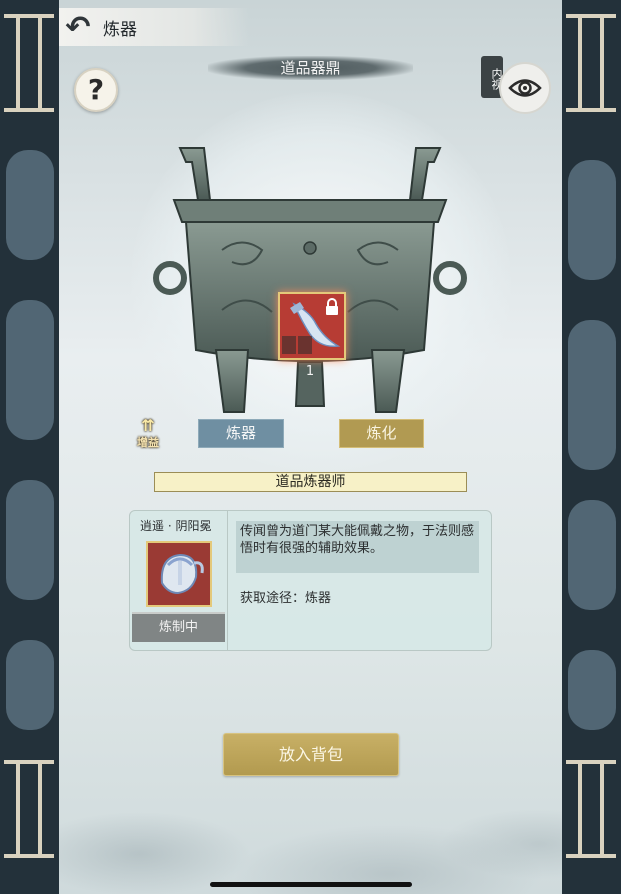 This screenshot has width=621, height=894. What do you see at coordinates (525, 88) in the screenshot?
I see `eye-icon` at bounding box center [525, 88].